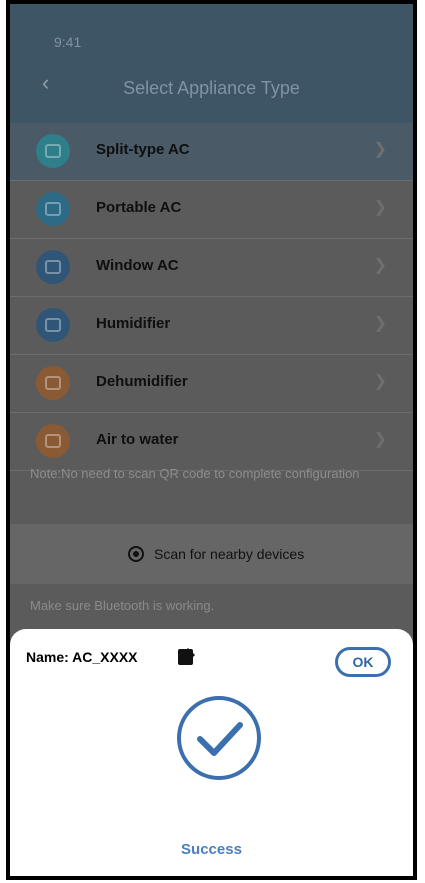 The width and height of the screenshot is (425, 883). What do you see at coordinates (211, 384) in the screenshot?
I see `list-item-dehumidifier: Dehumidifier ❯` at bounding box center [211, 384].